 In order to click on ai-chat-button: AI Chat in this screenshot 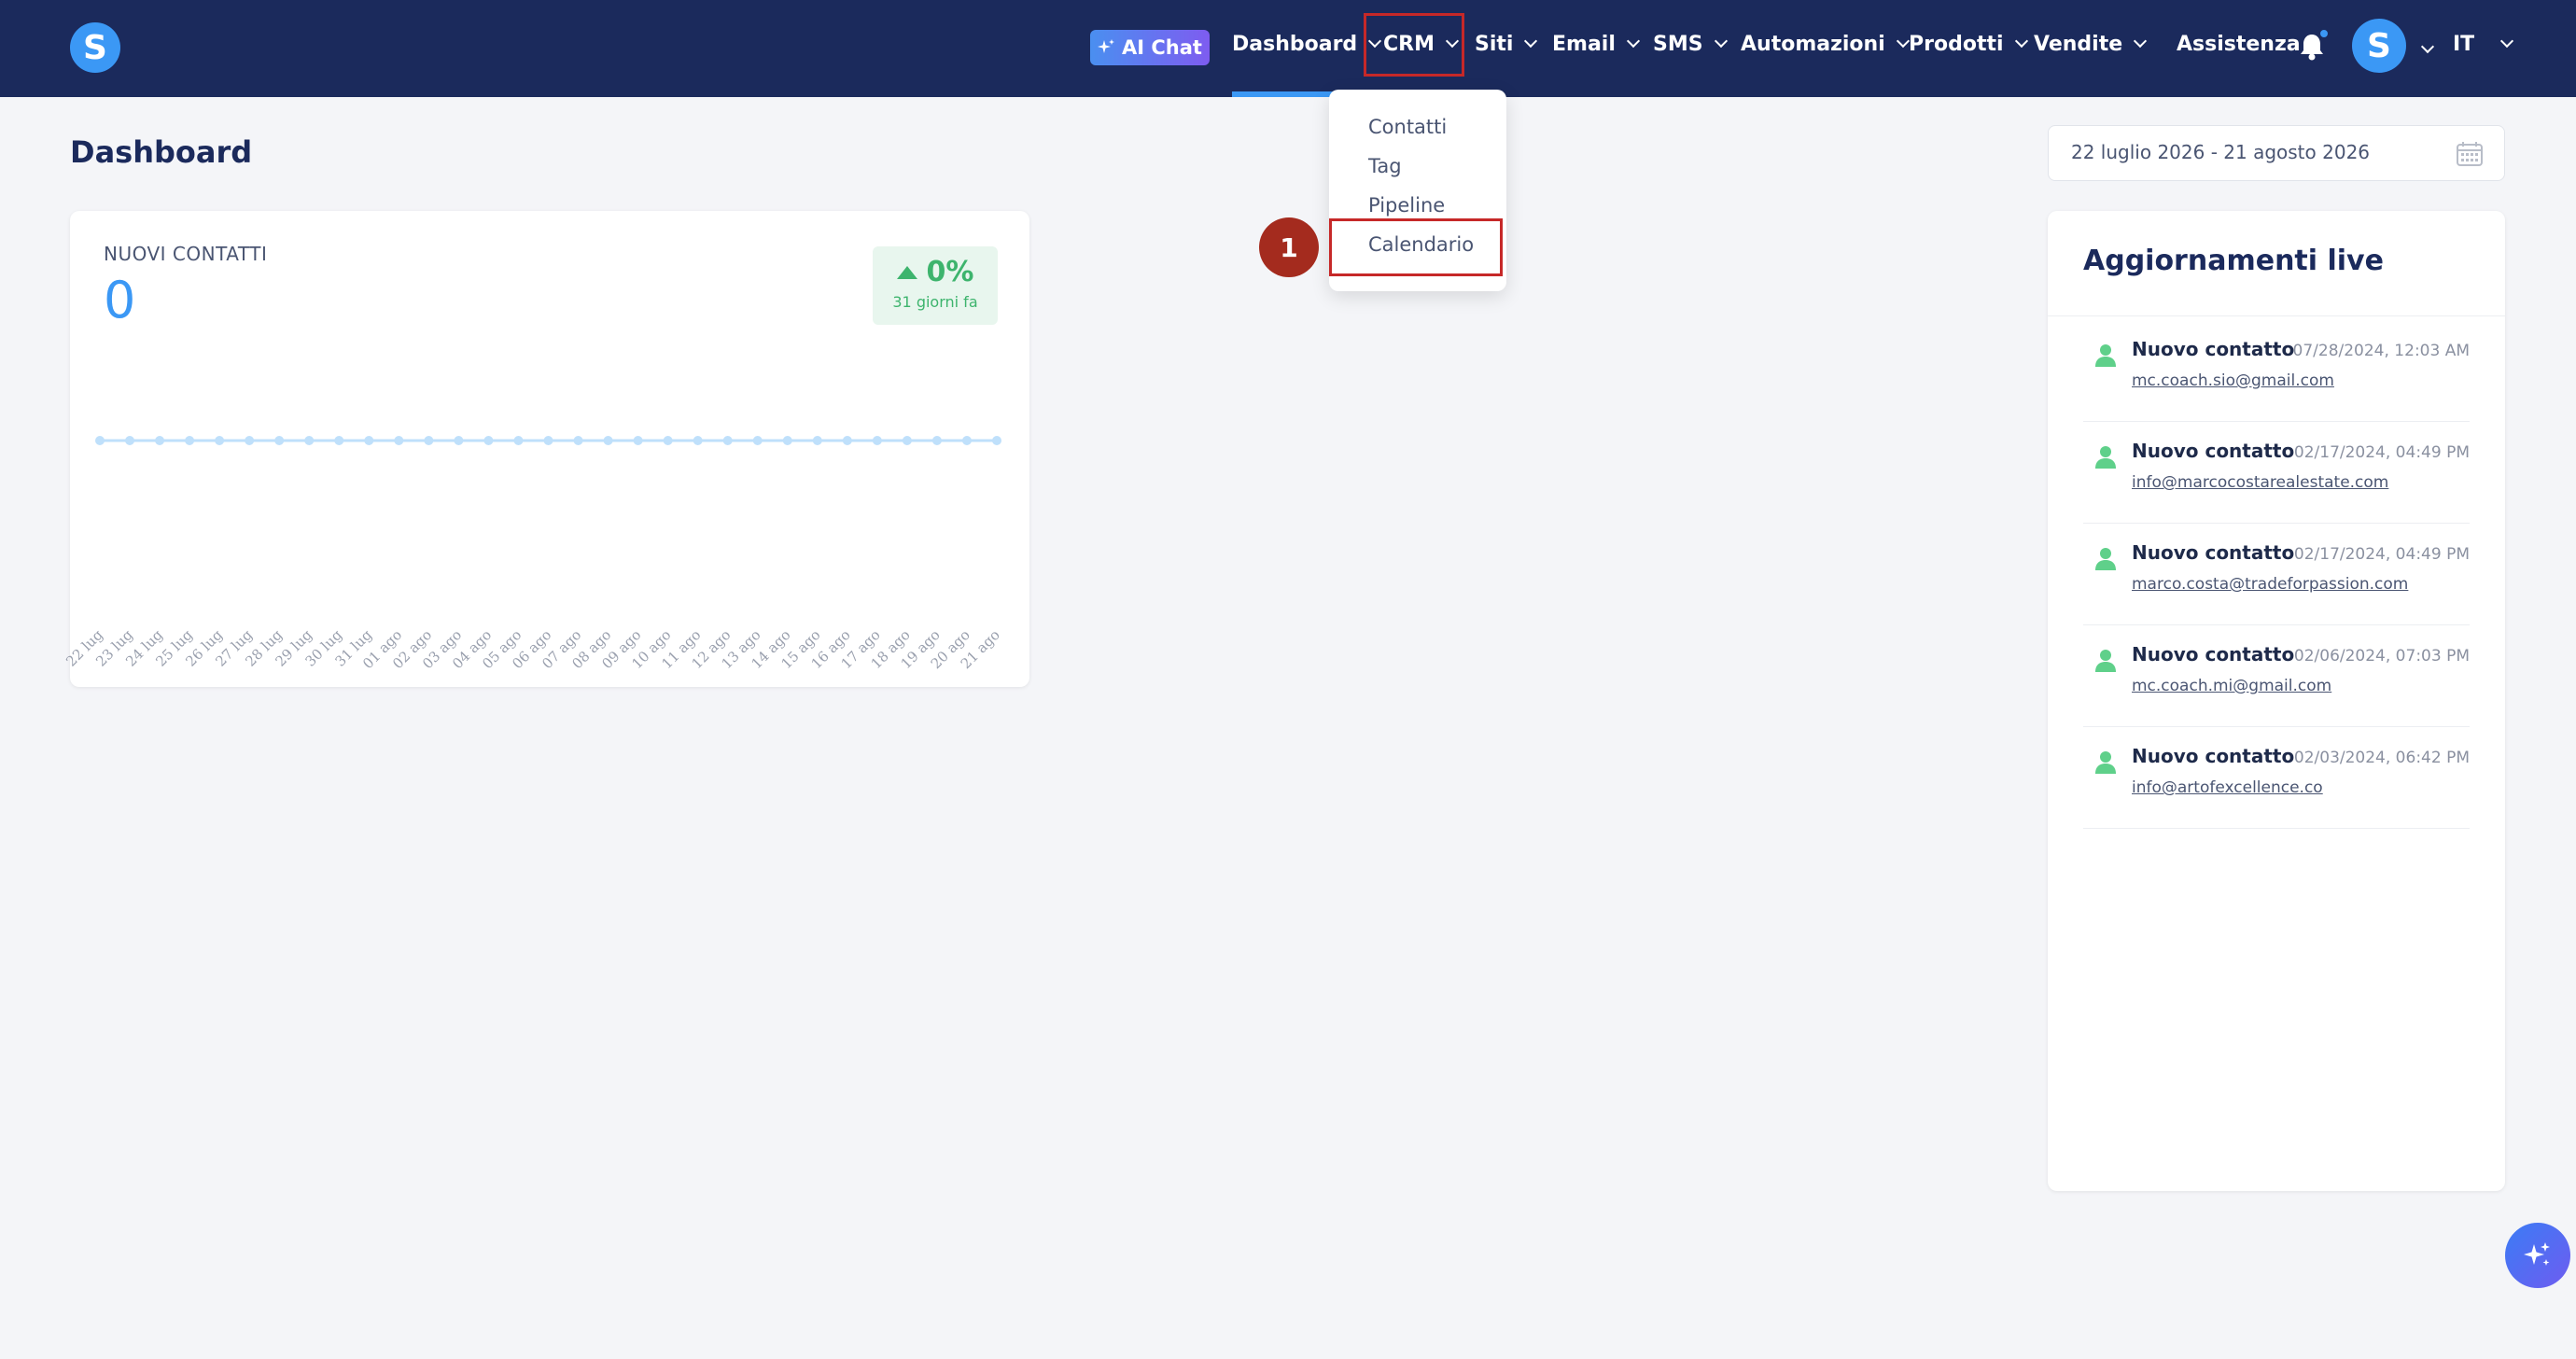, I will do `click(1150, 48)`.